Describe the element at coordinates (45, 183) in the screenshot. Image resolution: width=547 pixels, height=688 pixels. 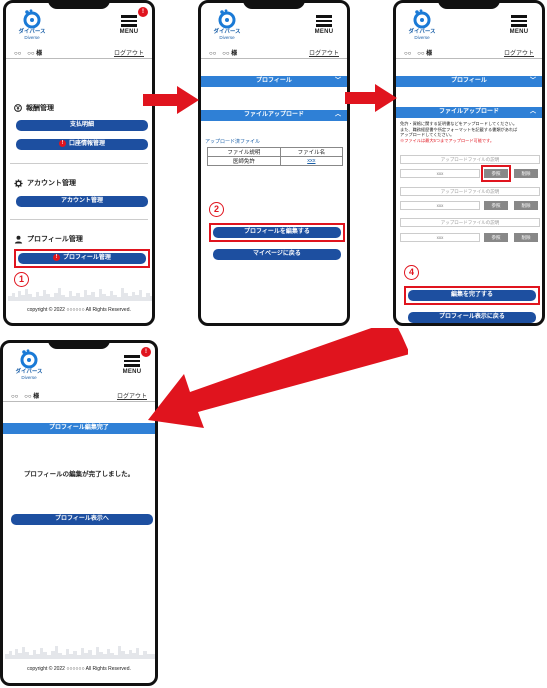
I see `section-title-account: アカウント管理` at that location.